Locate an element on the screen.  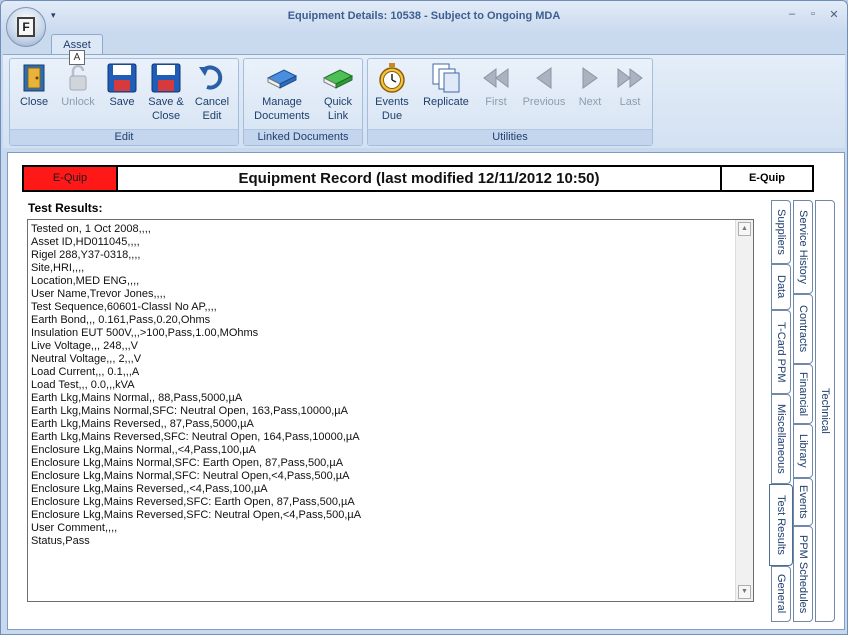
minimize-button: – is located at coordinates (792, 14).